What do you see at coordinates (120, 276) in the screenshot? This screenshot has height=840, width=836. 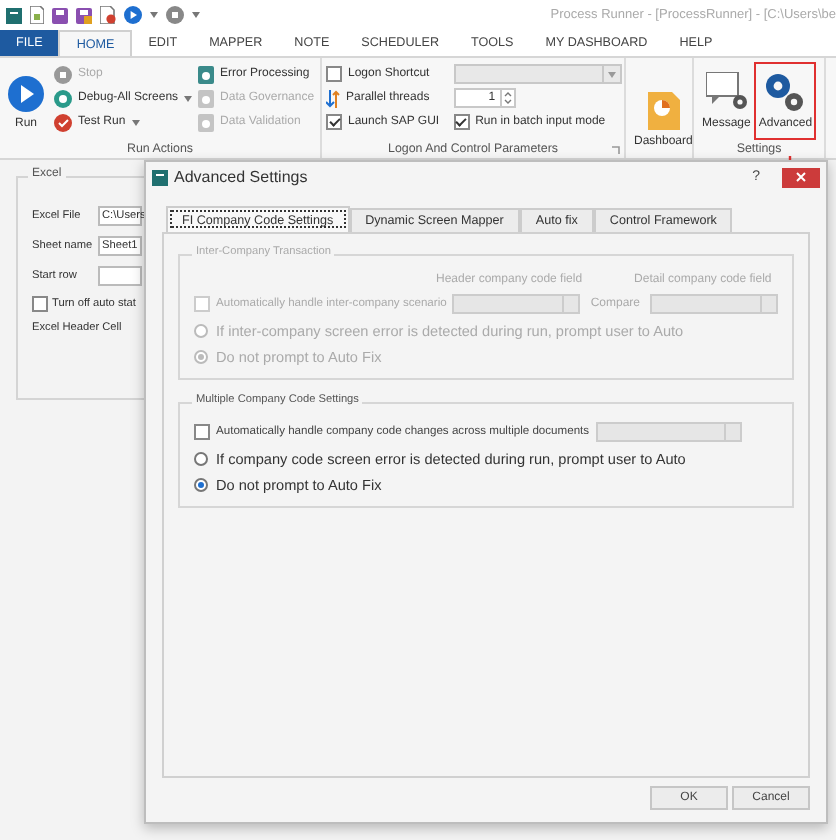 I see `input-field` at bounding box center [120, 276].